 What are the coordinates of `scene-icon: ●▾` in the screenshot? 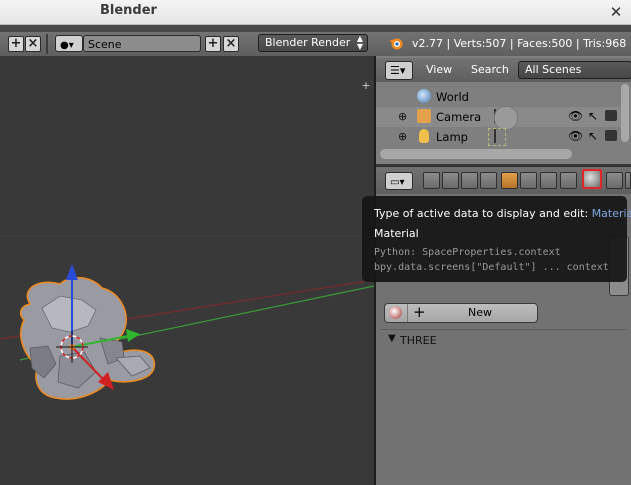 It's located at (67, 45).